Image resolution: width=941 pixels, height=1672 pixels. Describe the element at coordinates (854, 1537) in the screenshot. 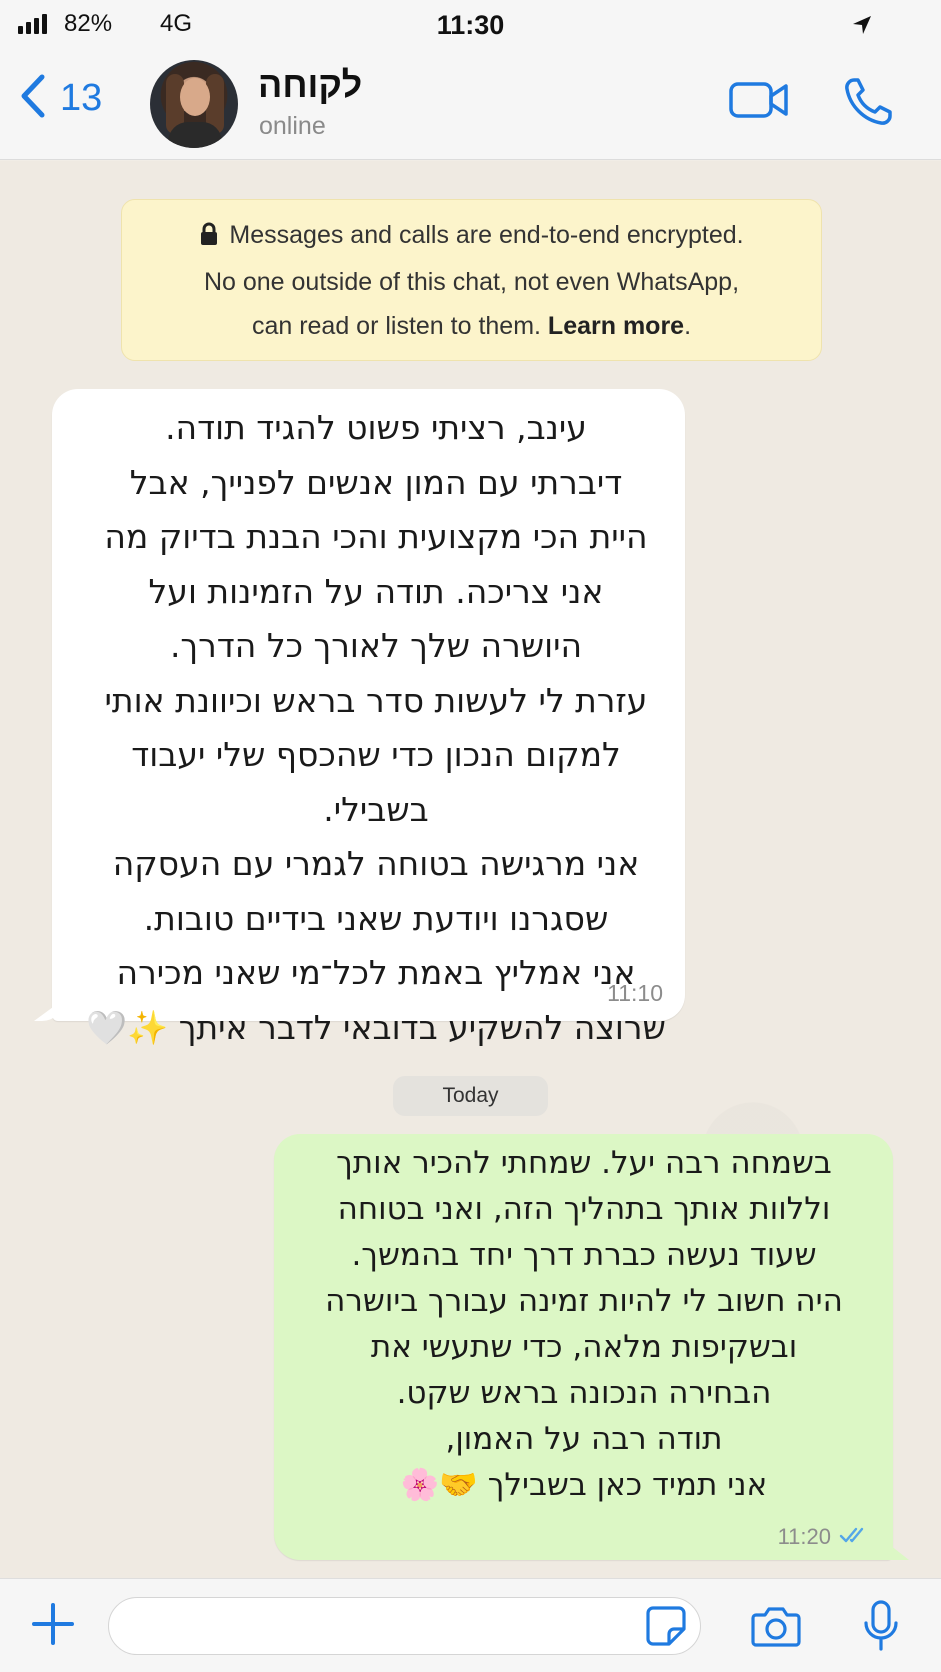

I see `double-check-read-icon` at that location.